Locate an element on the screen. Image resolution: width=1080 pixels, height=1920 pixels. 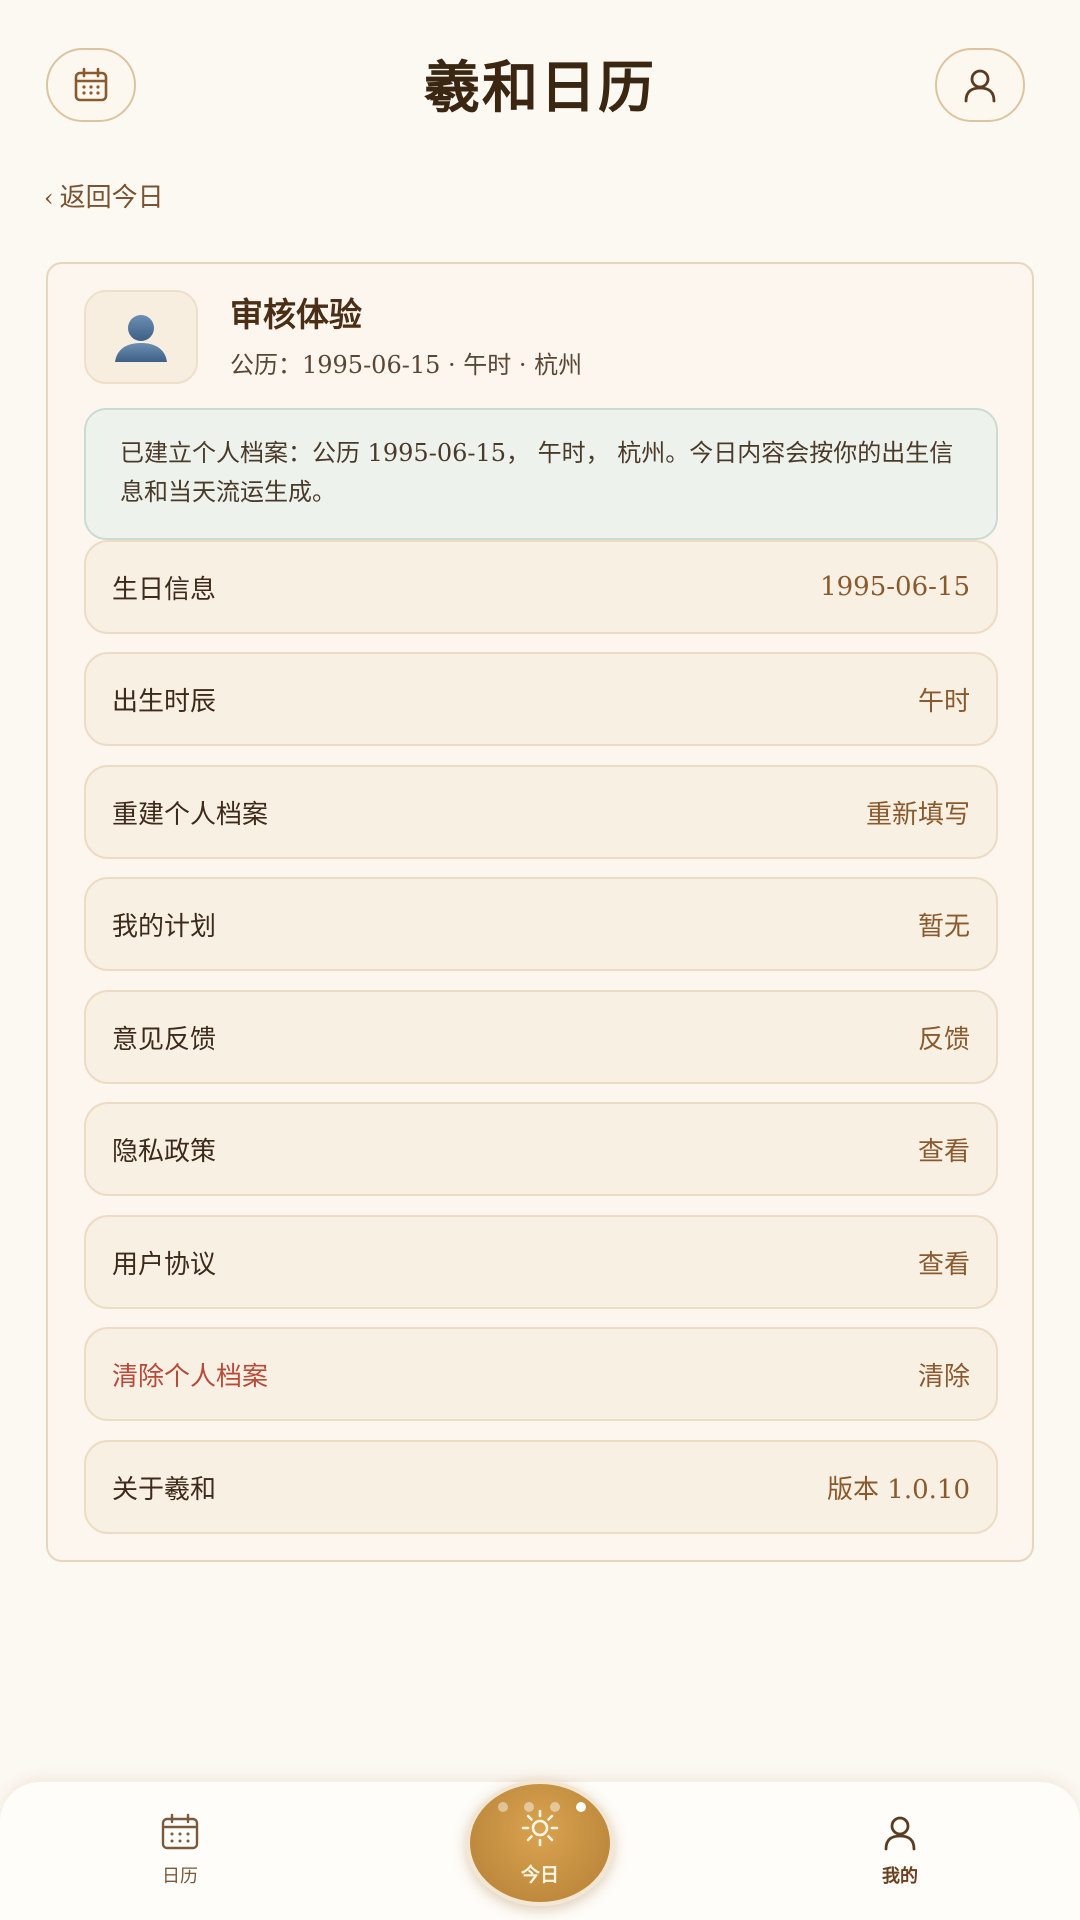
row-value: 午时 is located at coordinates (943, 701).